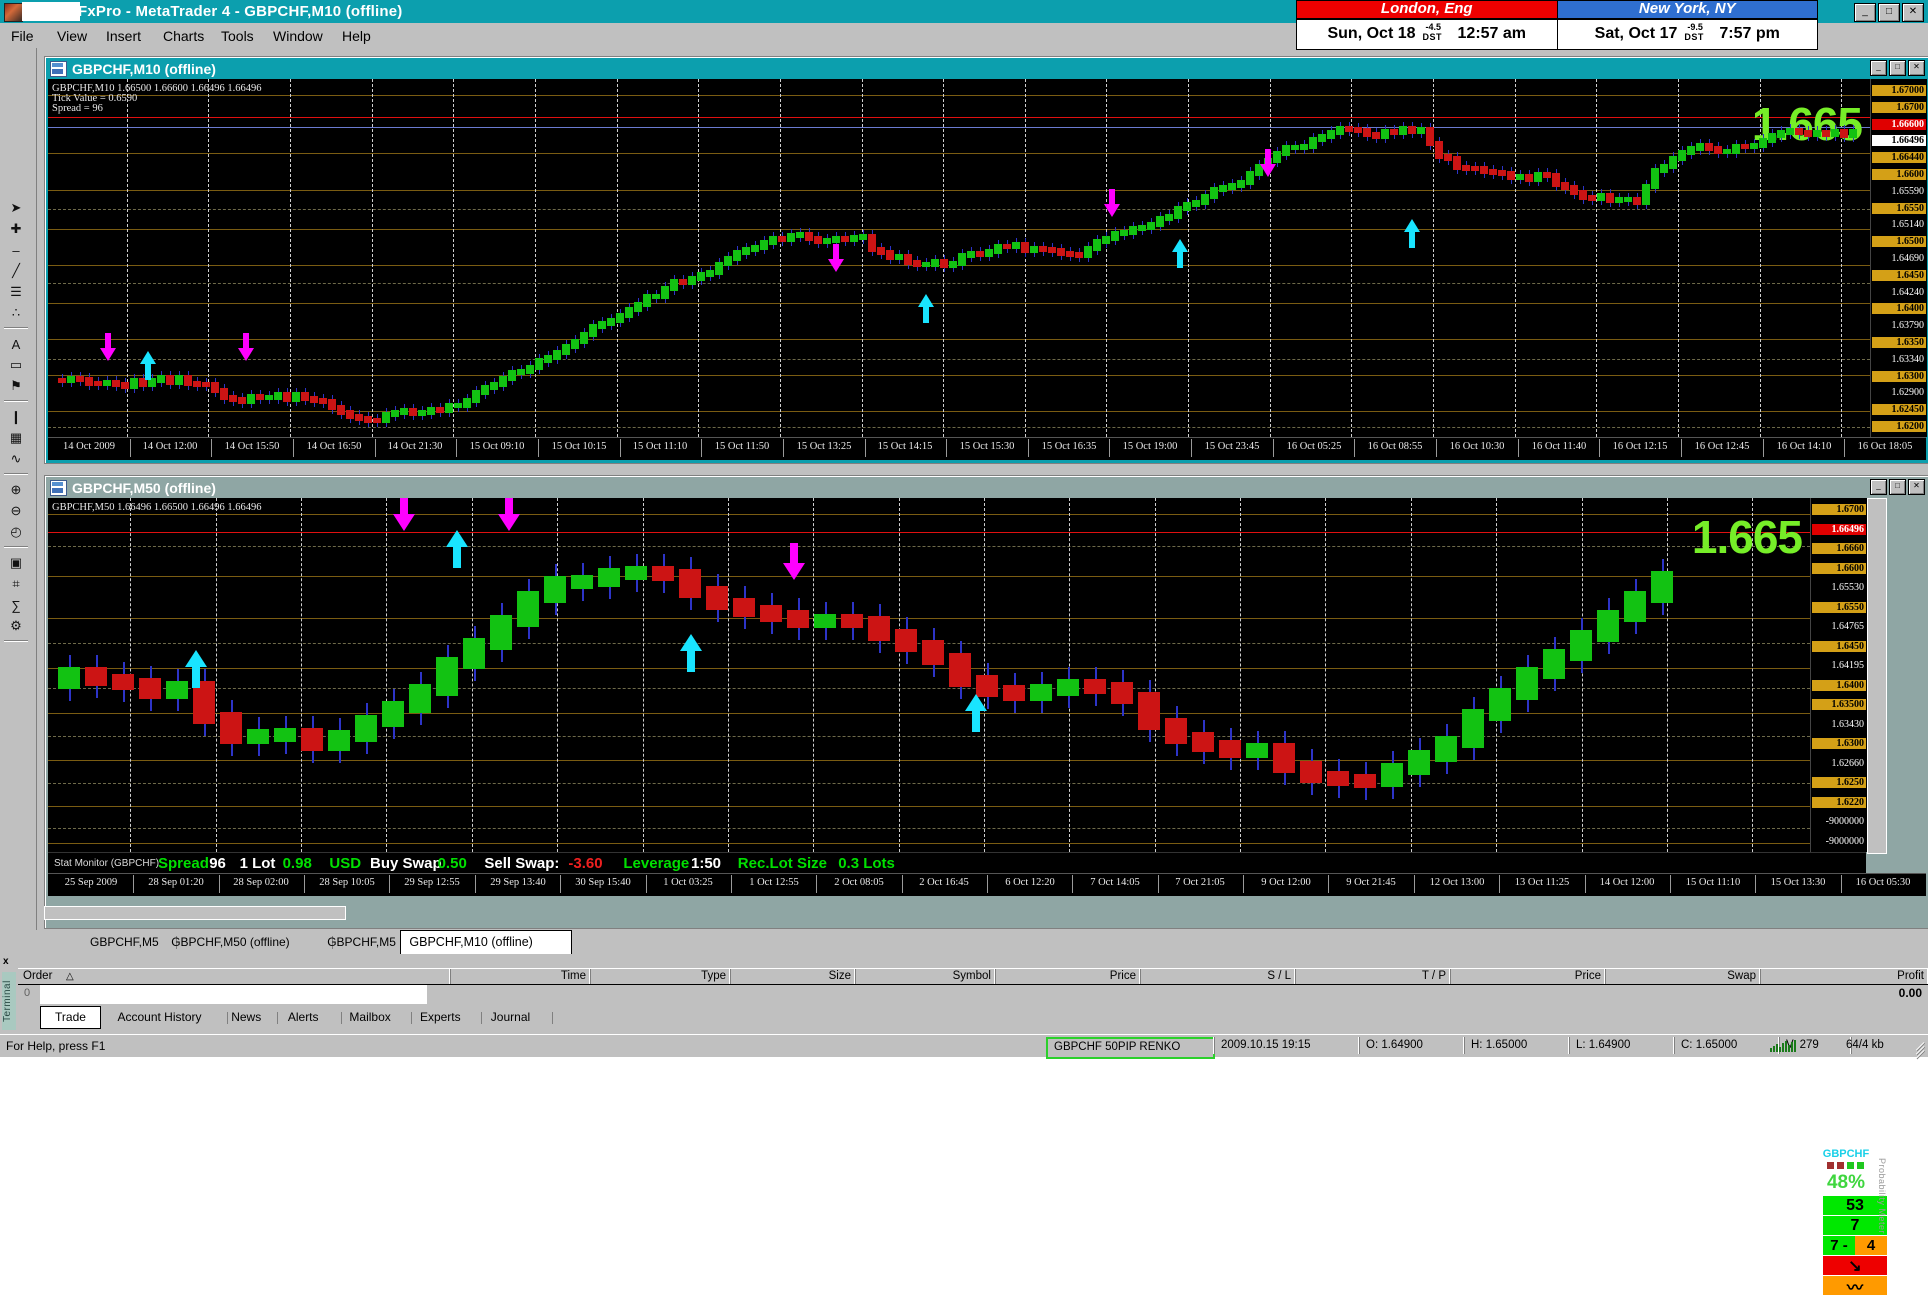 The image size is (1928, 1308). I want to click on menu-item-view: View, so click(72, 36).